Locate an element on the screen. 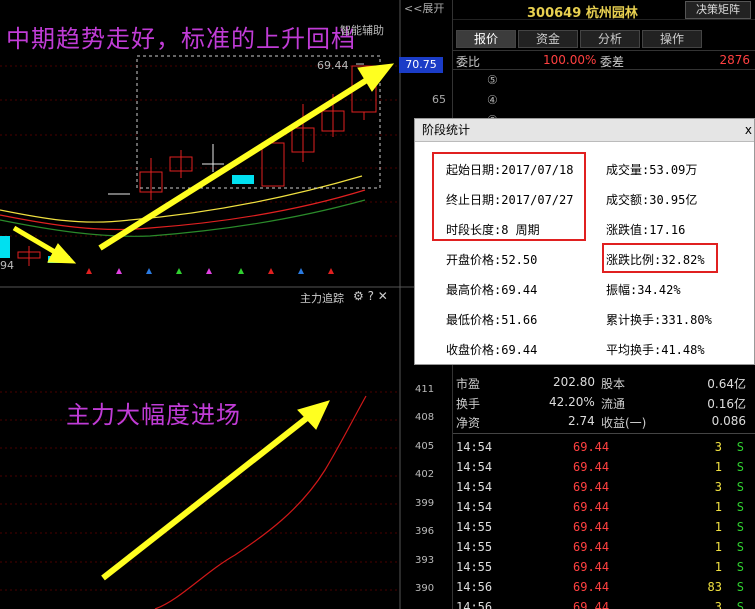 The image size is (755, 609). cumulative-turnover: 累计换手:331.80% is located at coordinates (659, 320).